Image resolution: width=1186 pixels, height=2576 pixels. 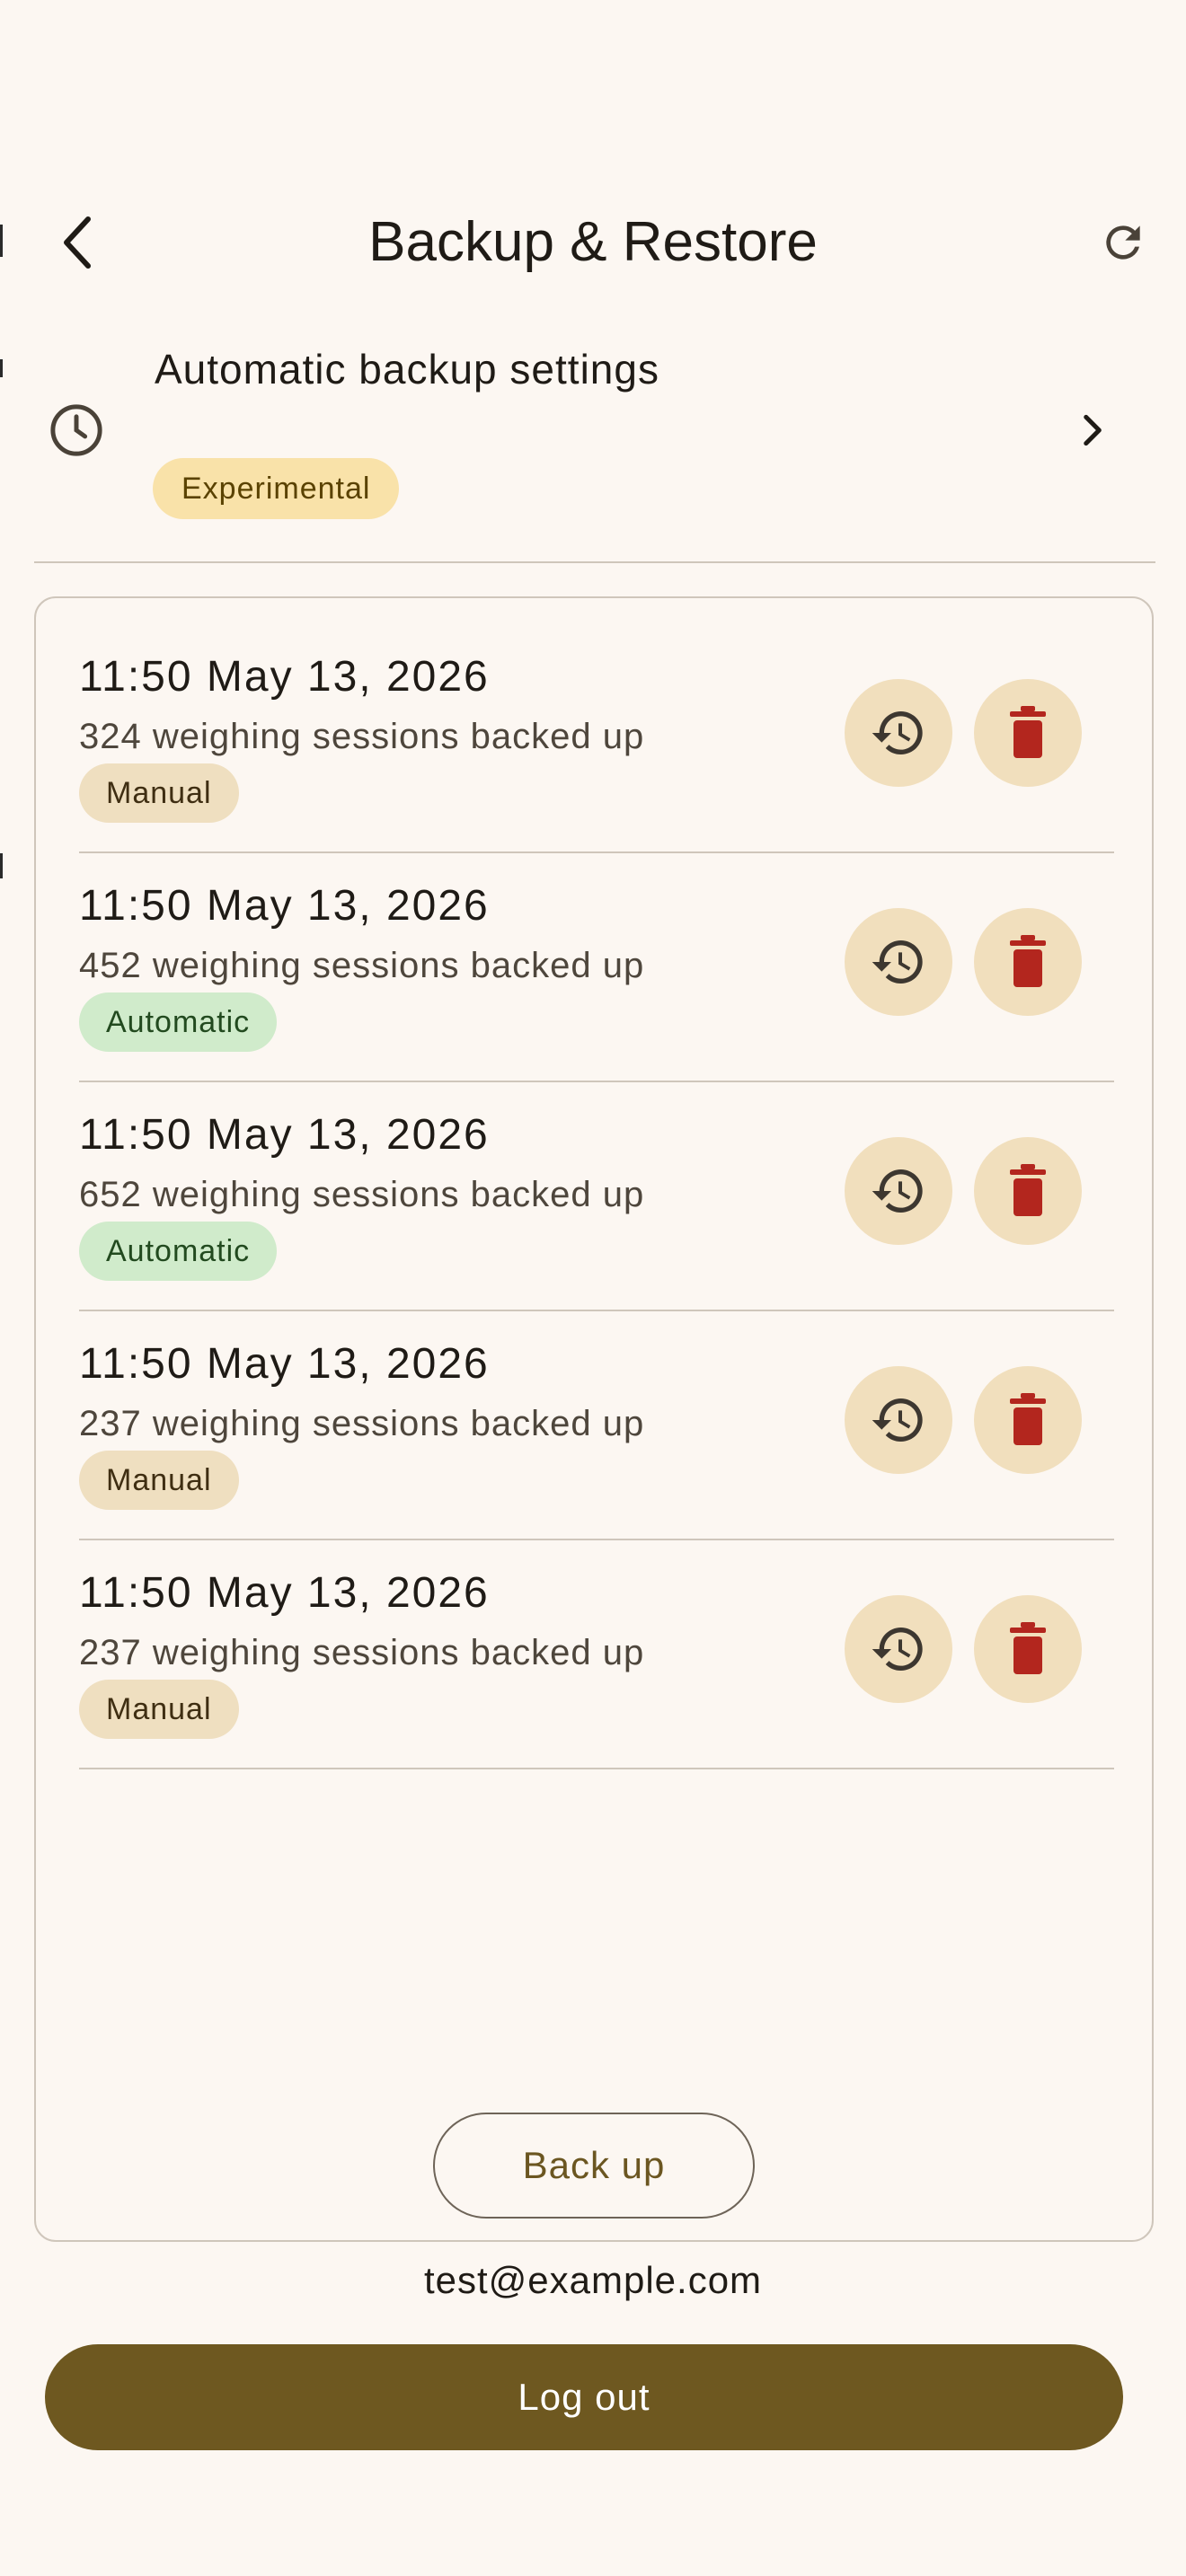 What do you see at coordinates (594, 562) in the screenshot?
I see `divider` at bounding box center [594, 562].